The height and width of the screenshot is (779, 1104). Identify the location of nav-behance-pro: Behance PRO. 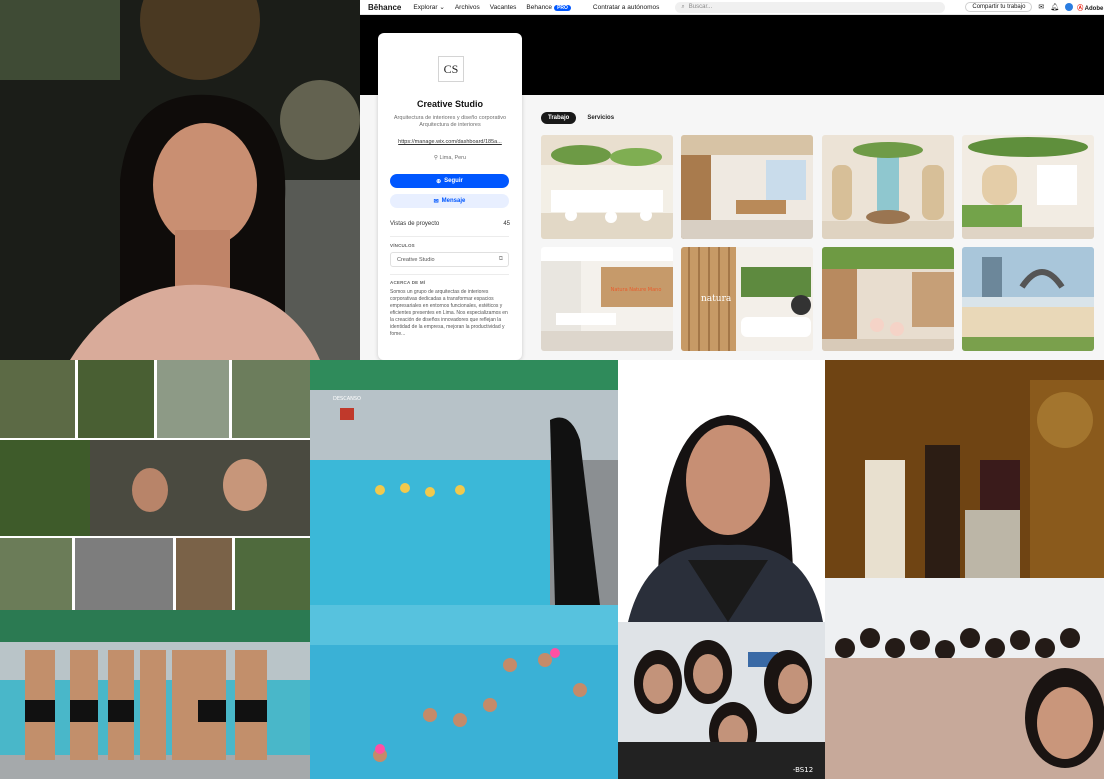
(548, 7).